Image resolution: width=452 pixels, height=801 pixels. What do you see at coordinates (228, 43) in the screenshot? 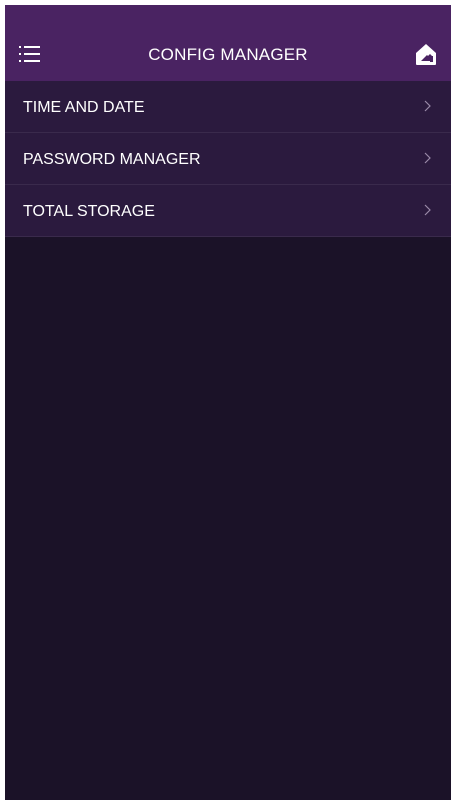
I see `top-bar: CONFIG MANAGER` at bounding box center [228, 43].